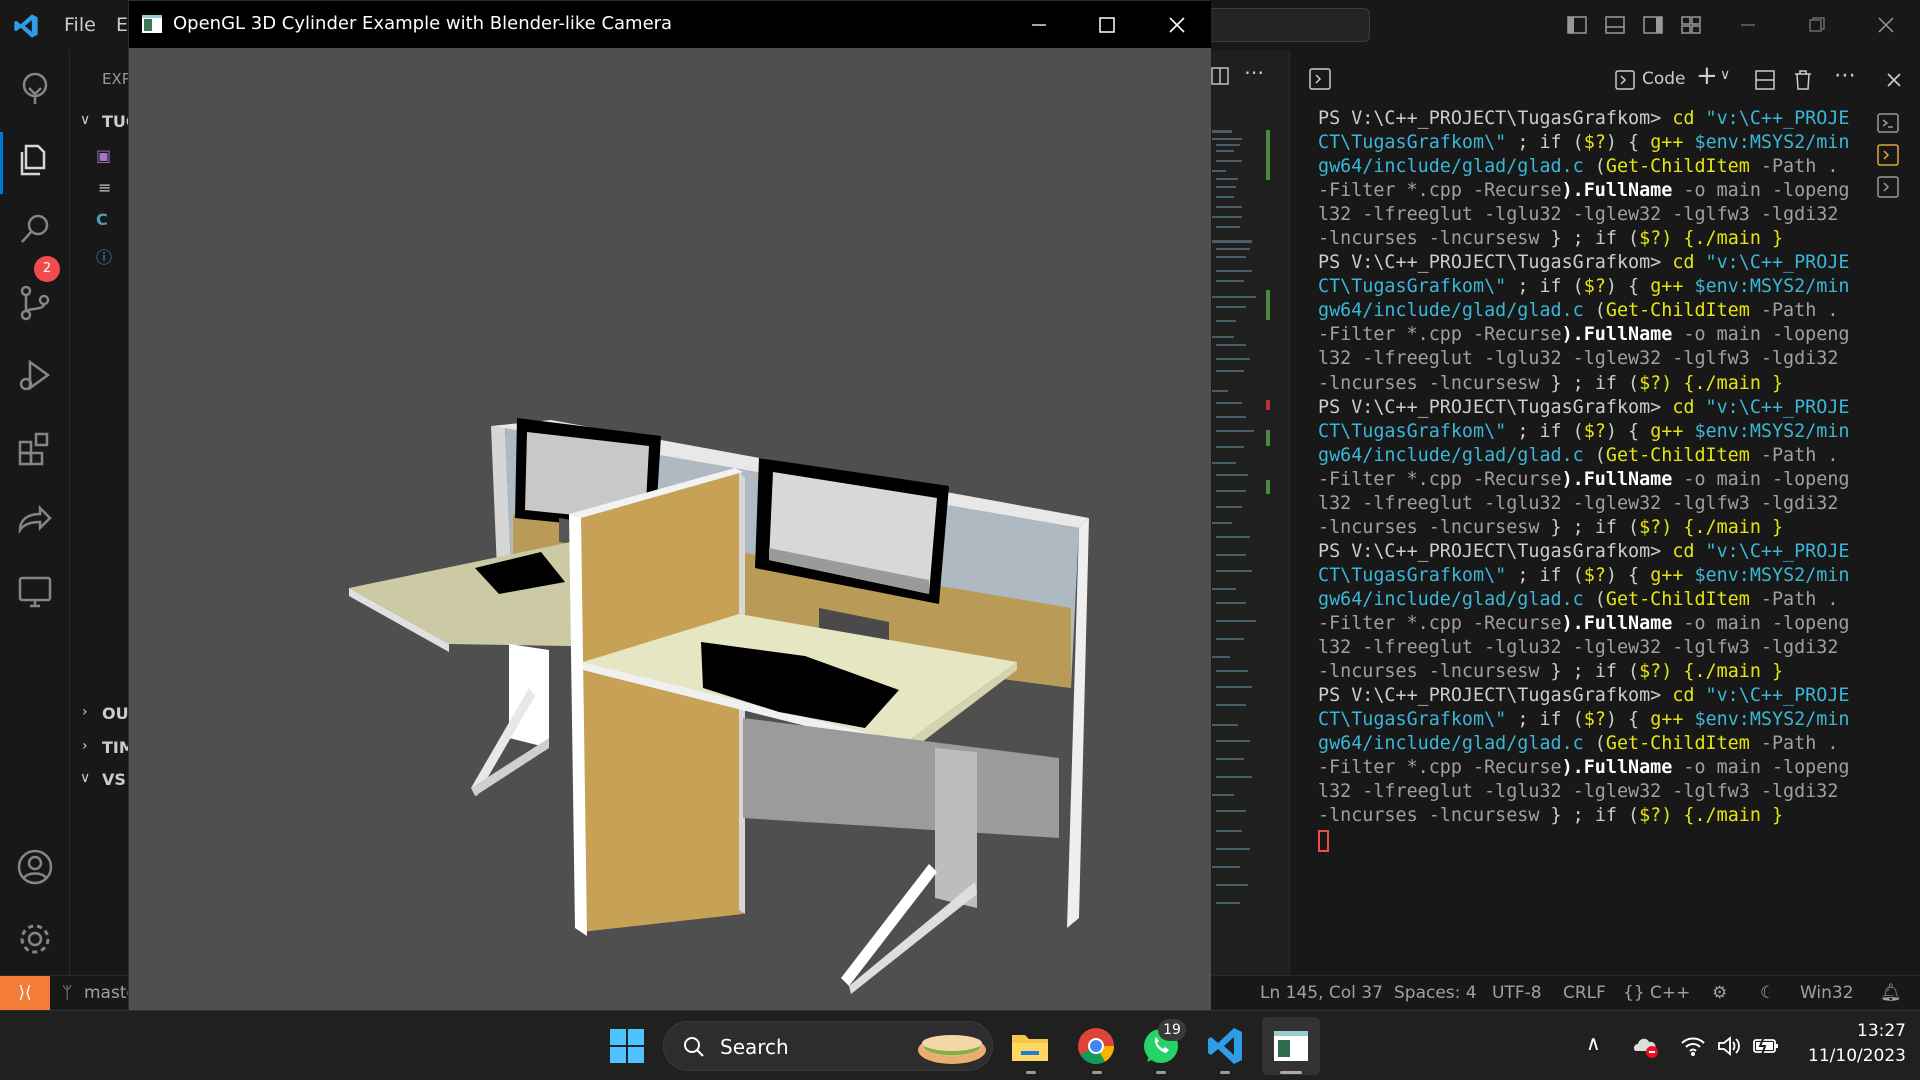 Image resolution: width=1920 pixels, height=1080 pixels. I want to click on text-file-icon: ≡, so click(104, 187).